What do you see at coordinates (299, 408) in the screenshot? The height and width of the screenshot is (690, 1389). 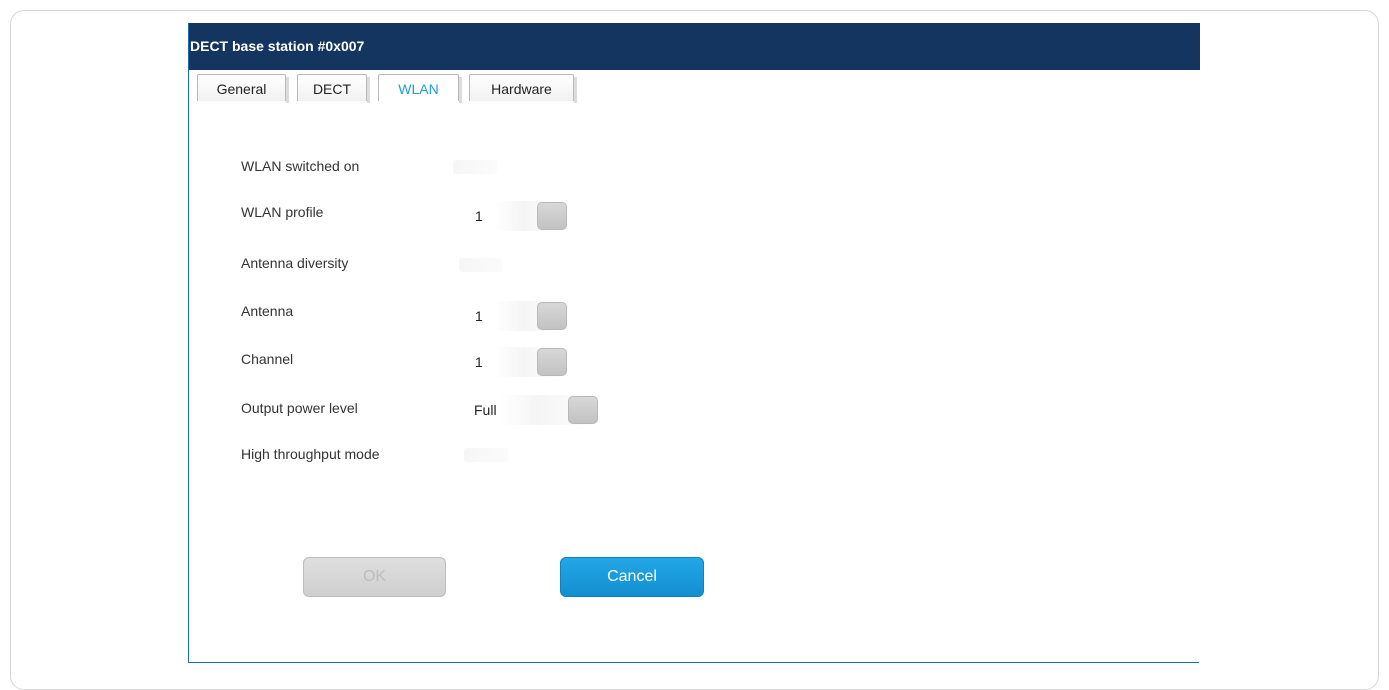 I see `output-power-level-label: Output power level` at bounding box center [299, 408].